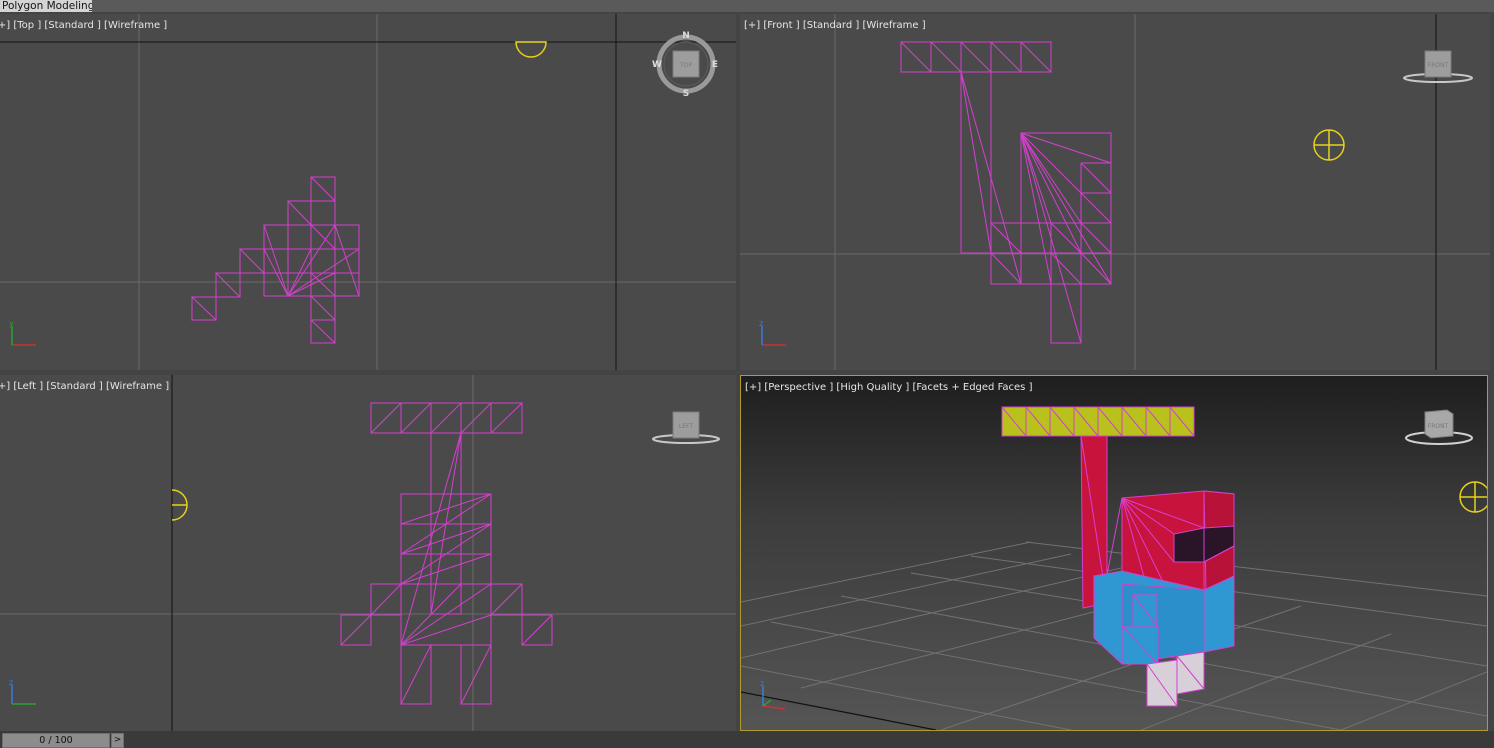 This screenshot has width=1494, height=748. Describe the element at coordinates (715, 65) in the screenshot. I see `compass-east: E` at that location.